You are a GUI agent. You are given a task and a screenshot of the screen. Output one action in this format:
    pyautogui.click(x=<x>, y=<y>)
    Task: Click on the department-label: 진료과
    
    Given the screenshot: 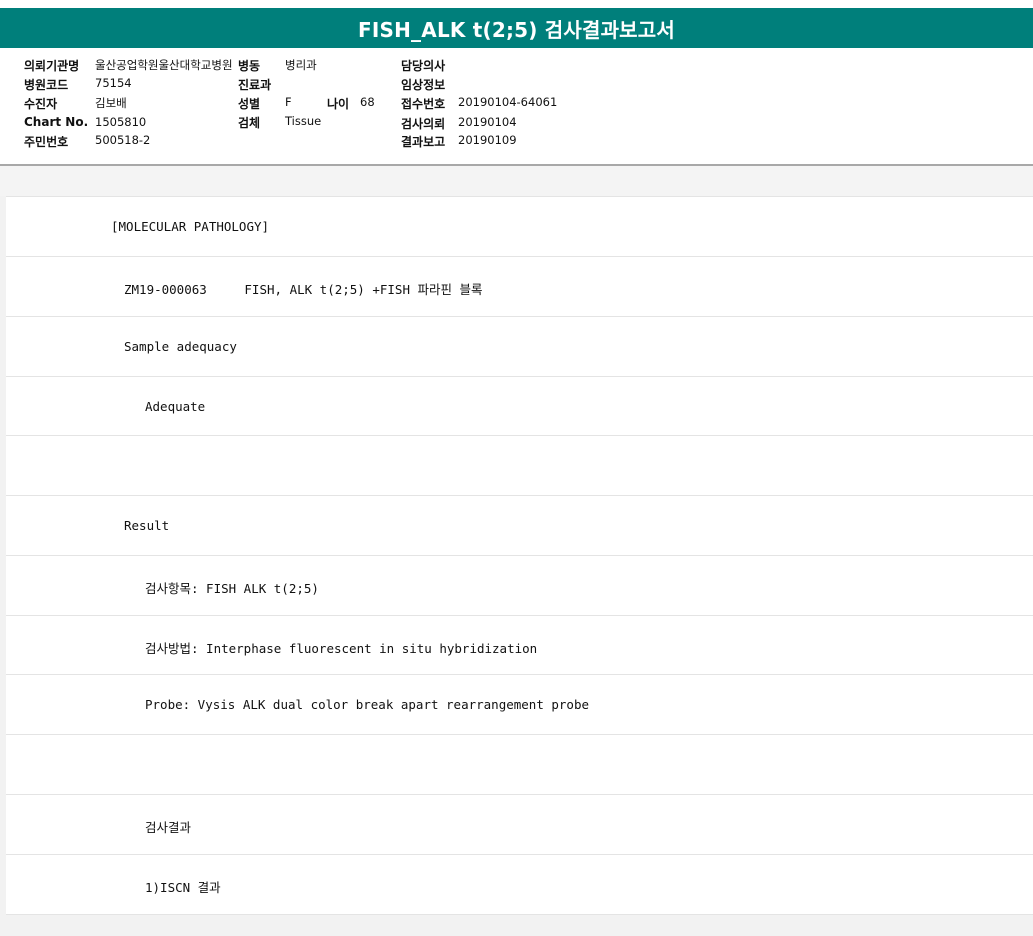 What is the action you would take?
    pyautogui.click(x=255, y=85)
    